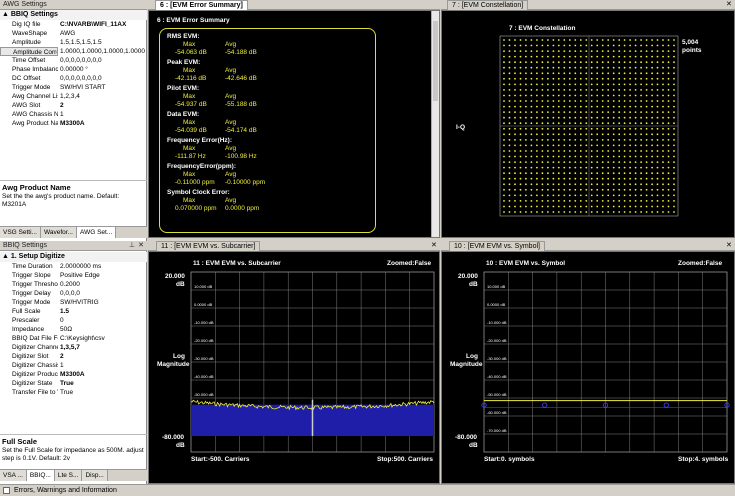 This screenshot has height=496, width=735. What do you see at coordinates (102, 96) in the screenshot?
I see `property-value: 1,2,3,4` at bounding box center [102, 96].